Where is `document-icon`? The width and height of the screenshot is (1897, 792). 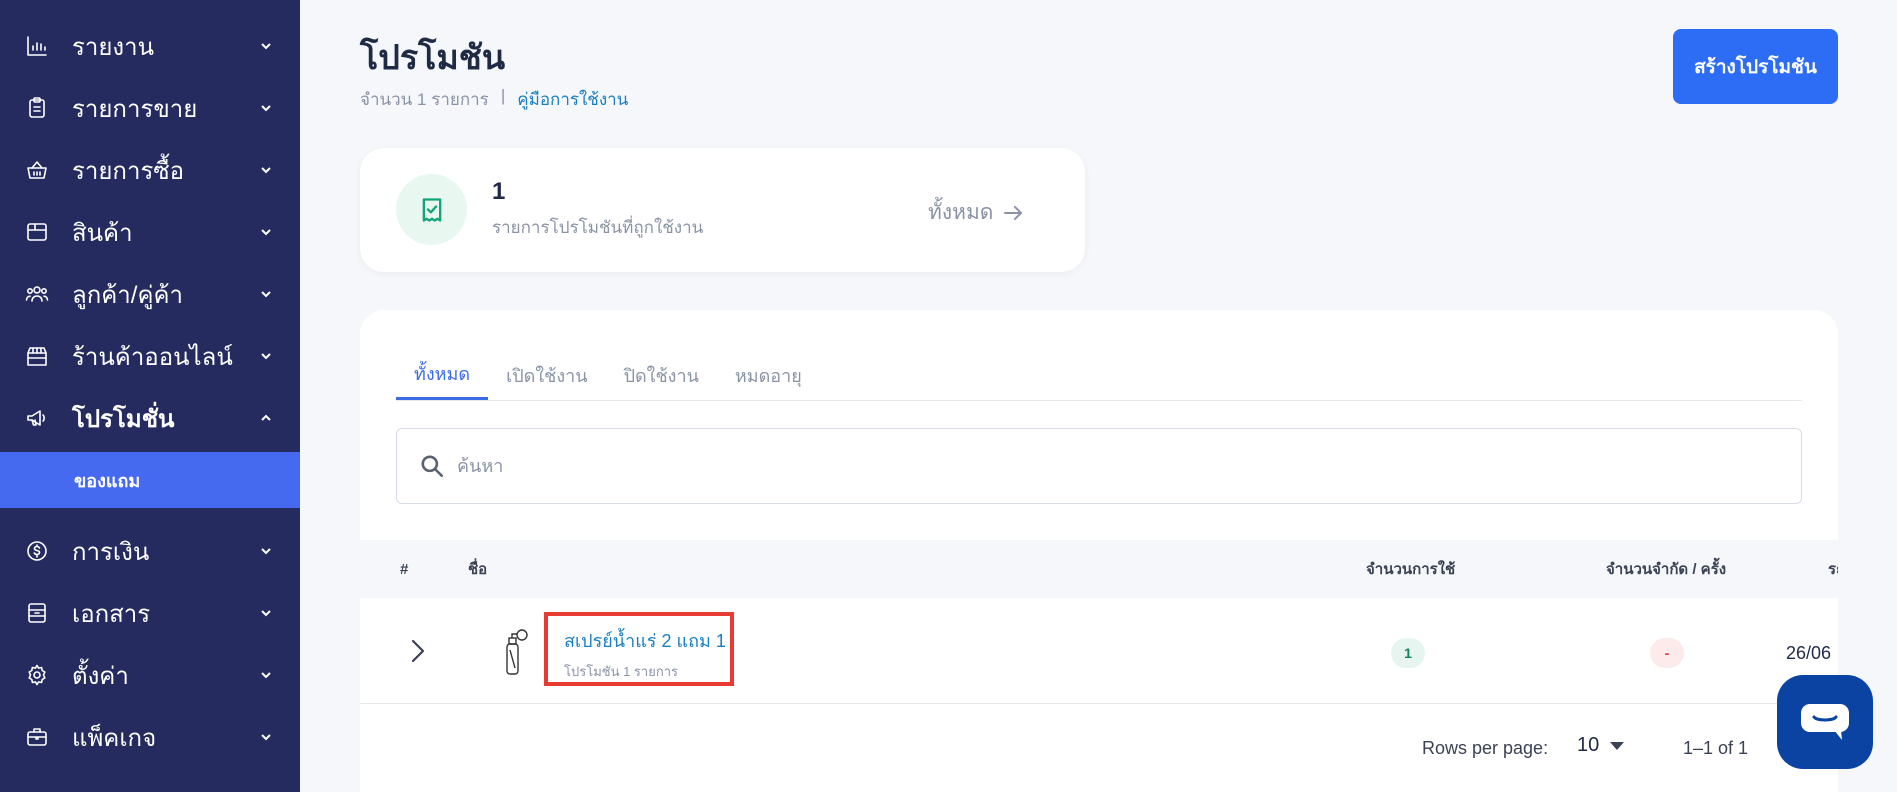 document-icon is located at coordinates (37, 613).